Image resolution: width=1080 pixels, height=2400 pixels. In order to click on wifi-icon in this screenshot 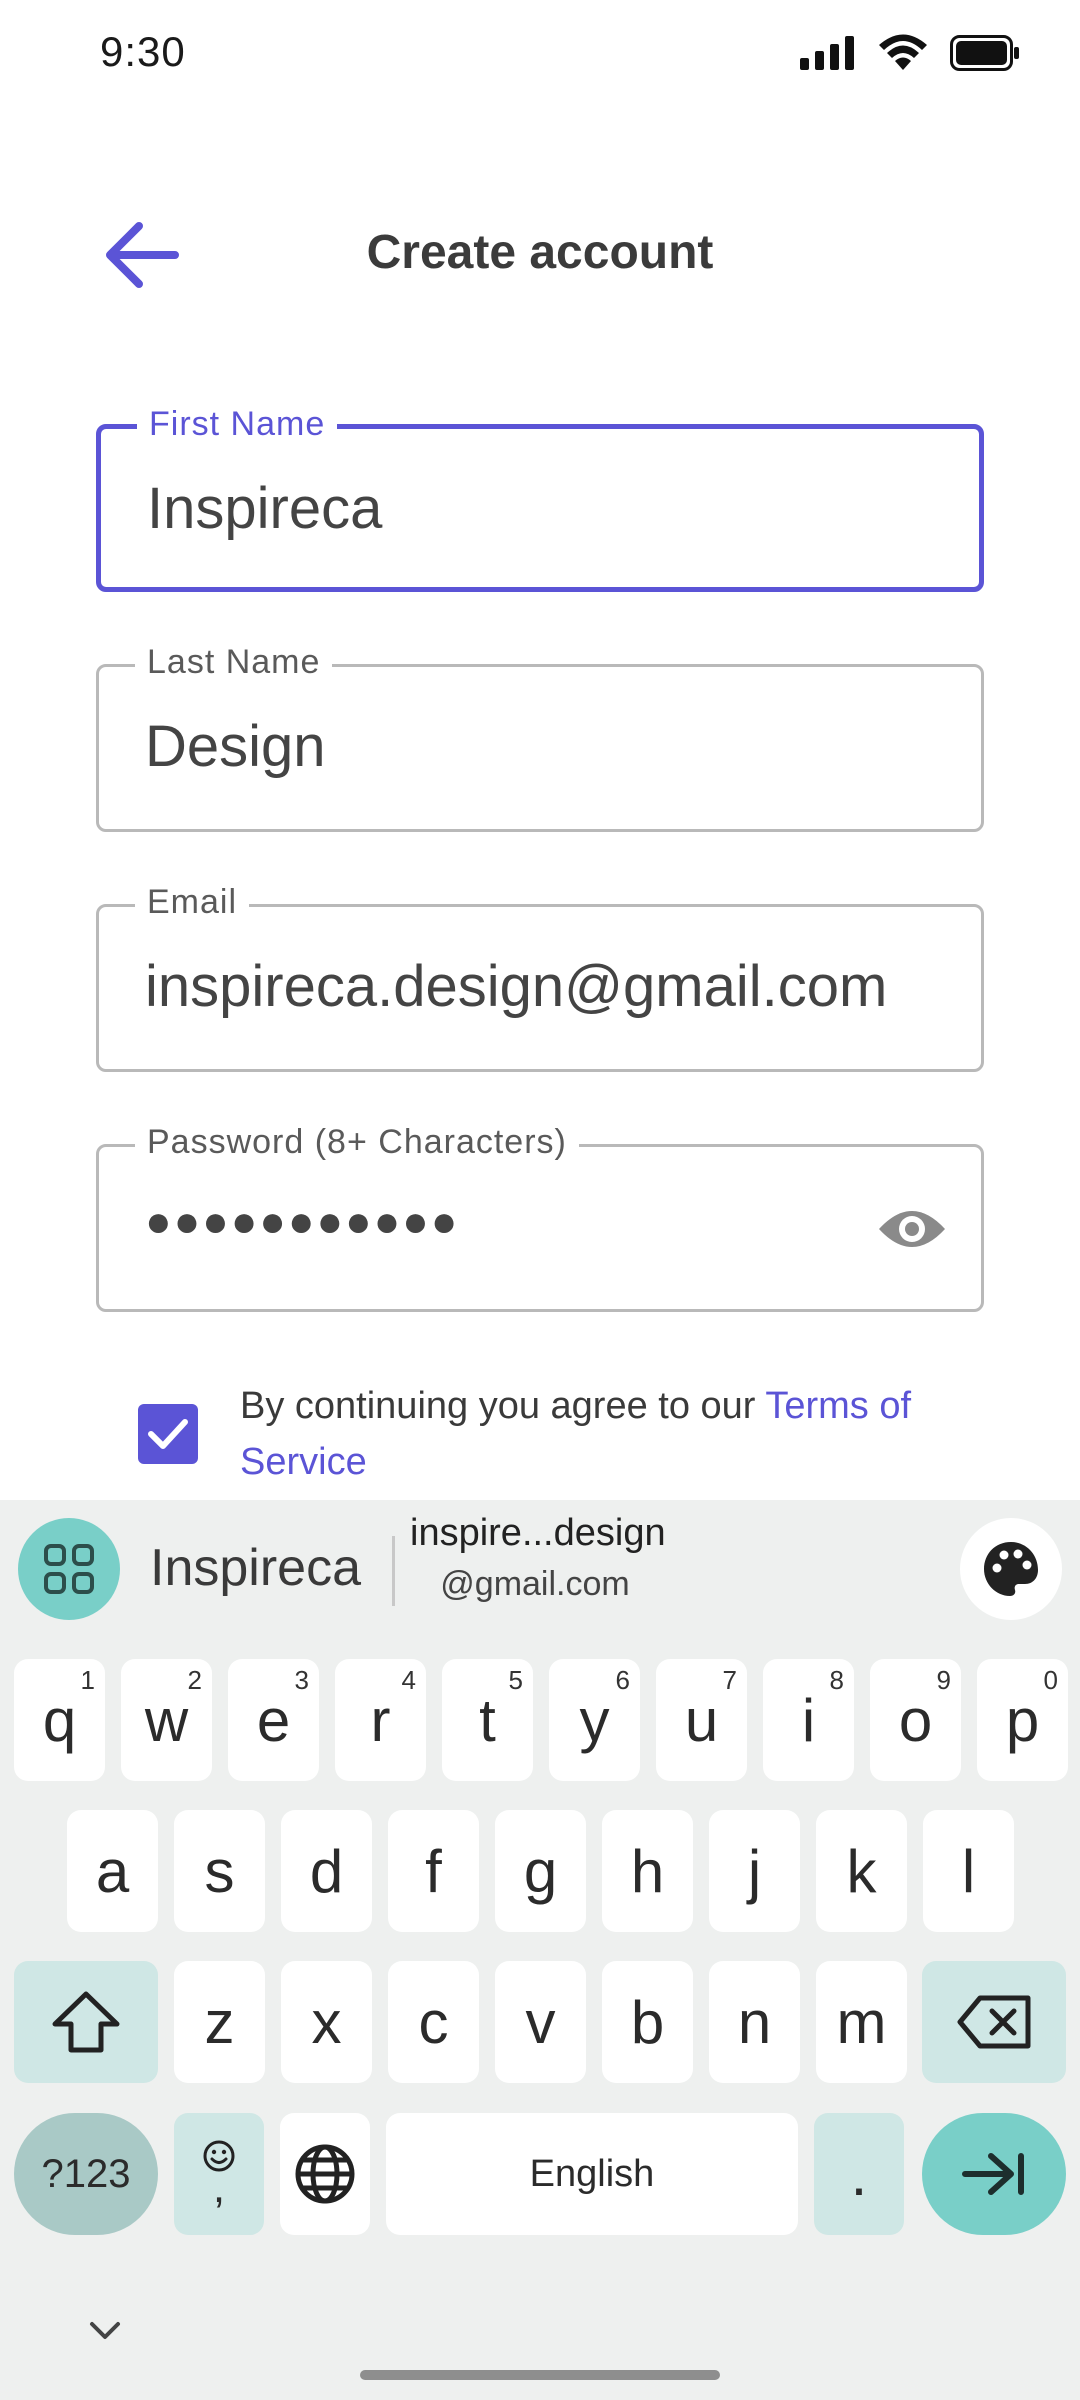, I will do `click(903, 52)`.